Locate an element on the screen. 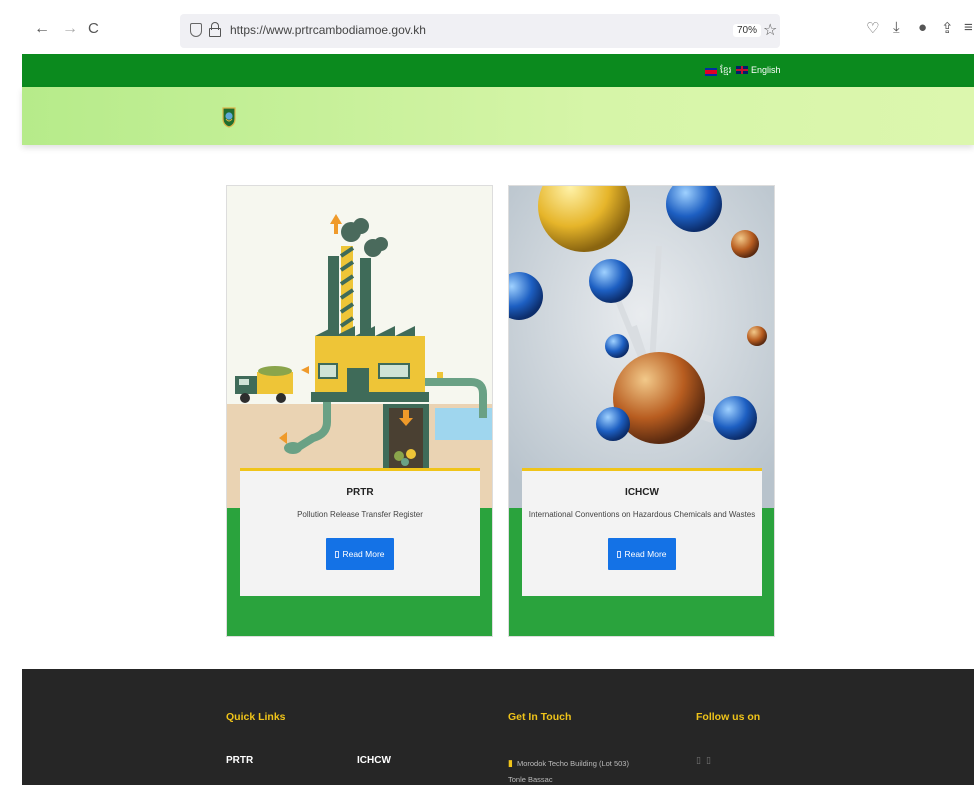 This screenshot has width=974, height=788. site-header is located at coordinates (498, 116).